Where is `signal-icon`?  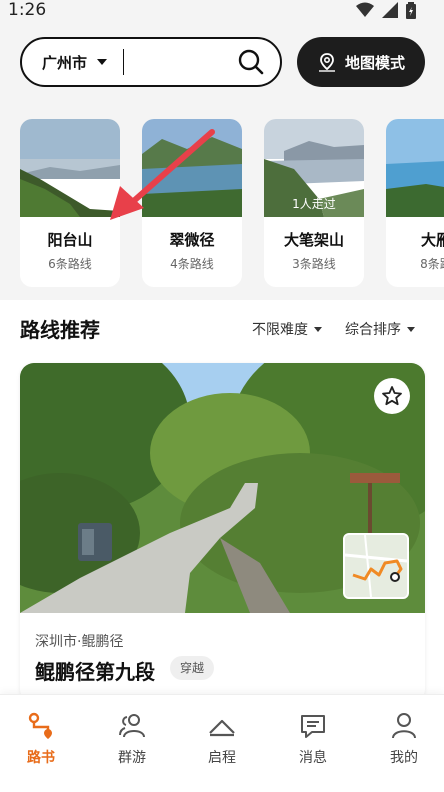 signal-icon is located at coordinates (390, 10).